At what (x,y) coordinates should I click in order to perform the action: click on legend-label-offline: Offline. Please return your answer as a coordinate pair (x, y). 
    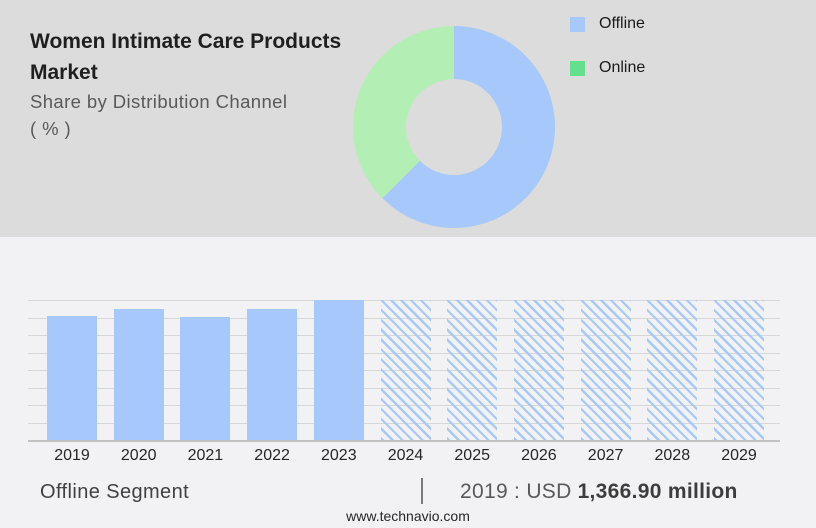
    Looking at the image, I should click on (622, 23).